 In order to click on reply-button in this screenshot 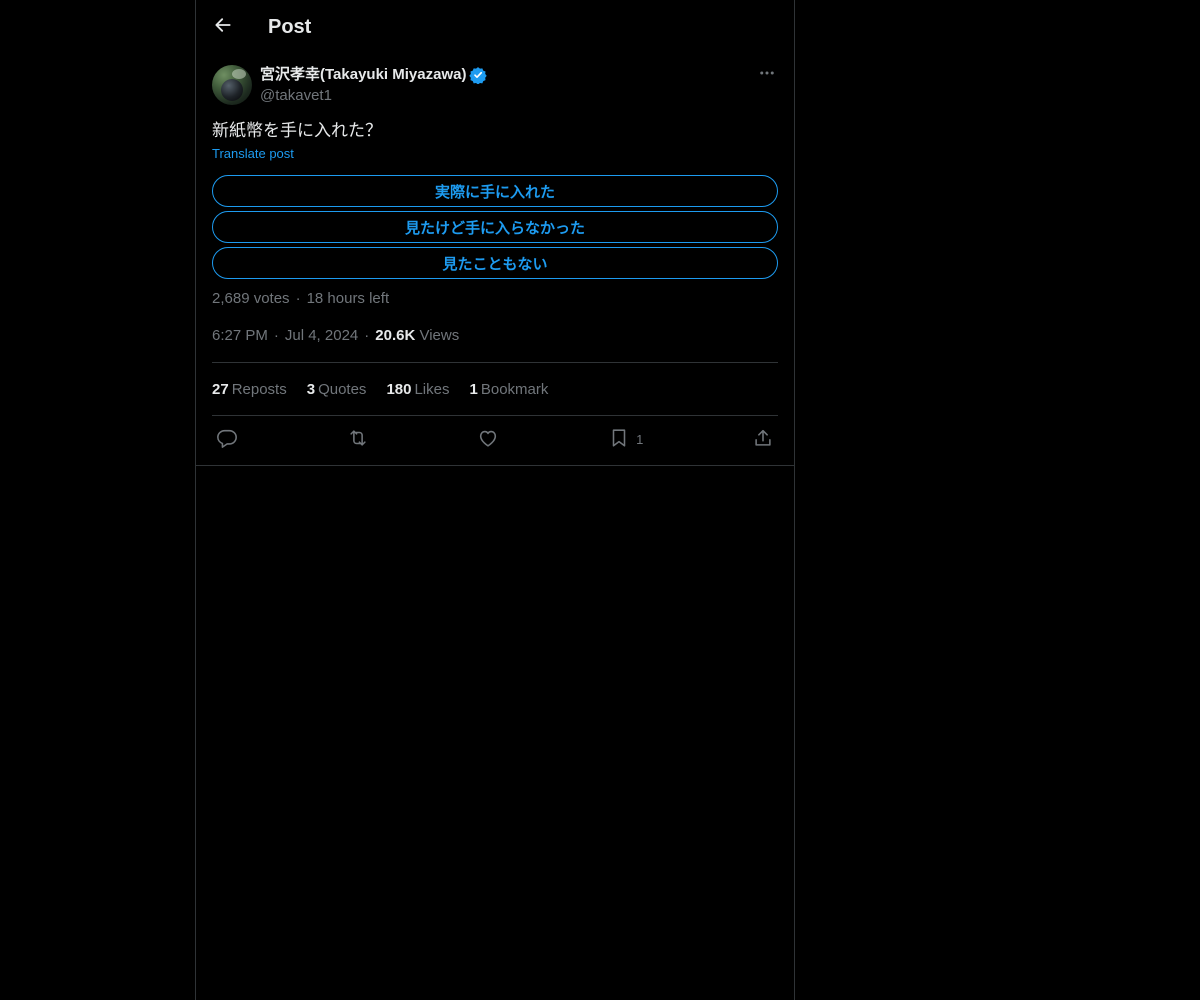, I will do `click(227, 439)`.